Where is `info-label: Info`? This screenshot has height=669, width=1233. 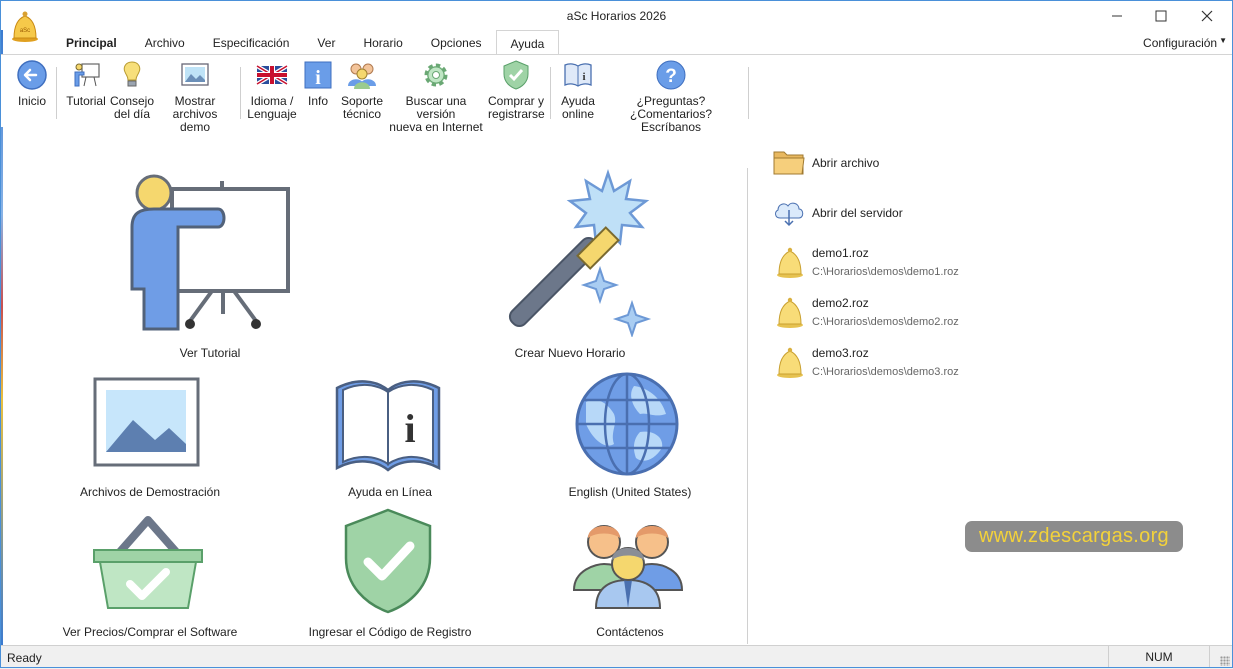
info-label: Info is located at coordinates (317, 101).